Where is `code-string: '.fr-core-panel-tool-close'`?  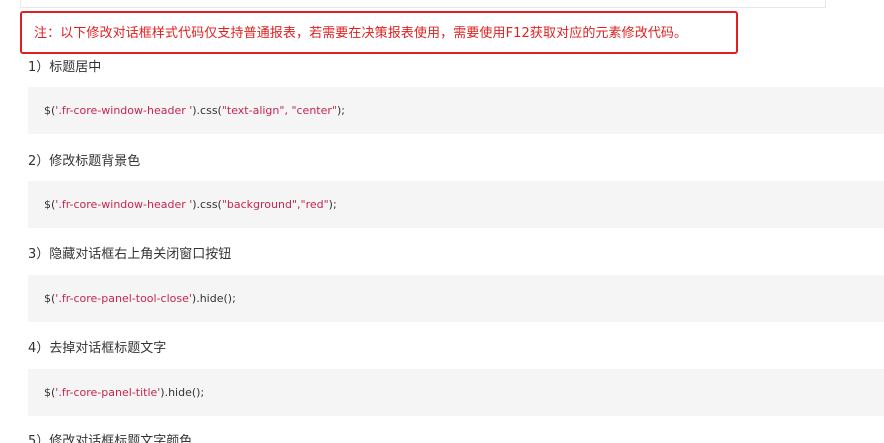 code-string: '.fr-core-panel-tool-close' is located at coordinates (123, 298).